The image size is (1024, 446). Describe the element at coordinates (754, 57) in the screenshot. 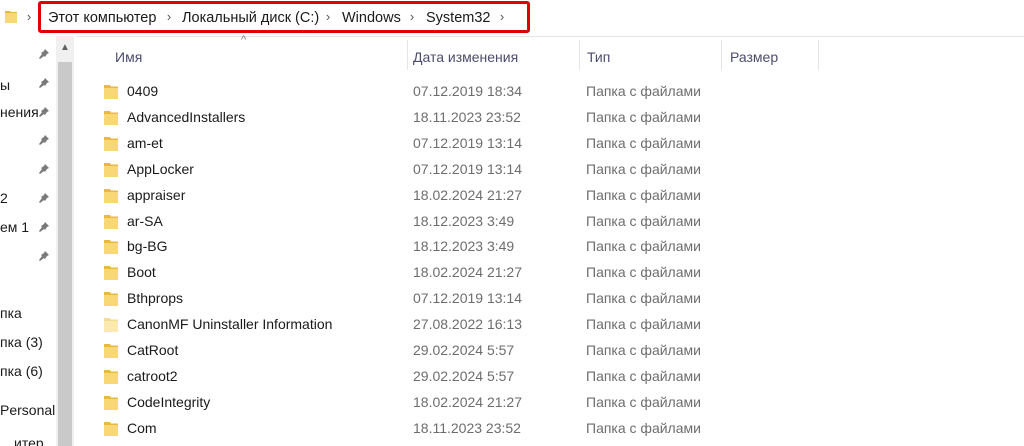

I see `column-header-size: Размер` at that location.